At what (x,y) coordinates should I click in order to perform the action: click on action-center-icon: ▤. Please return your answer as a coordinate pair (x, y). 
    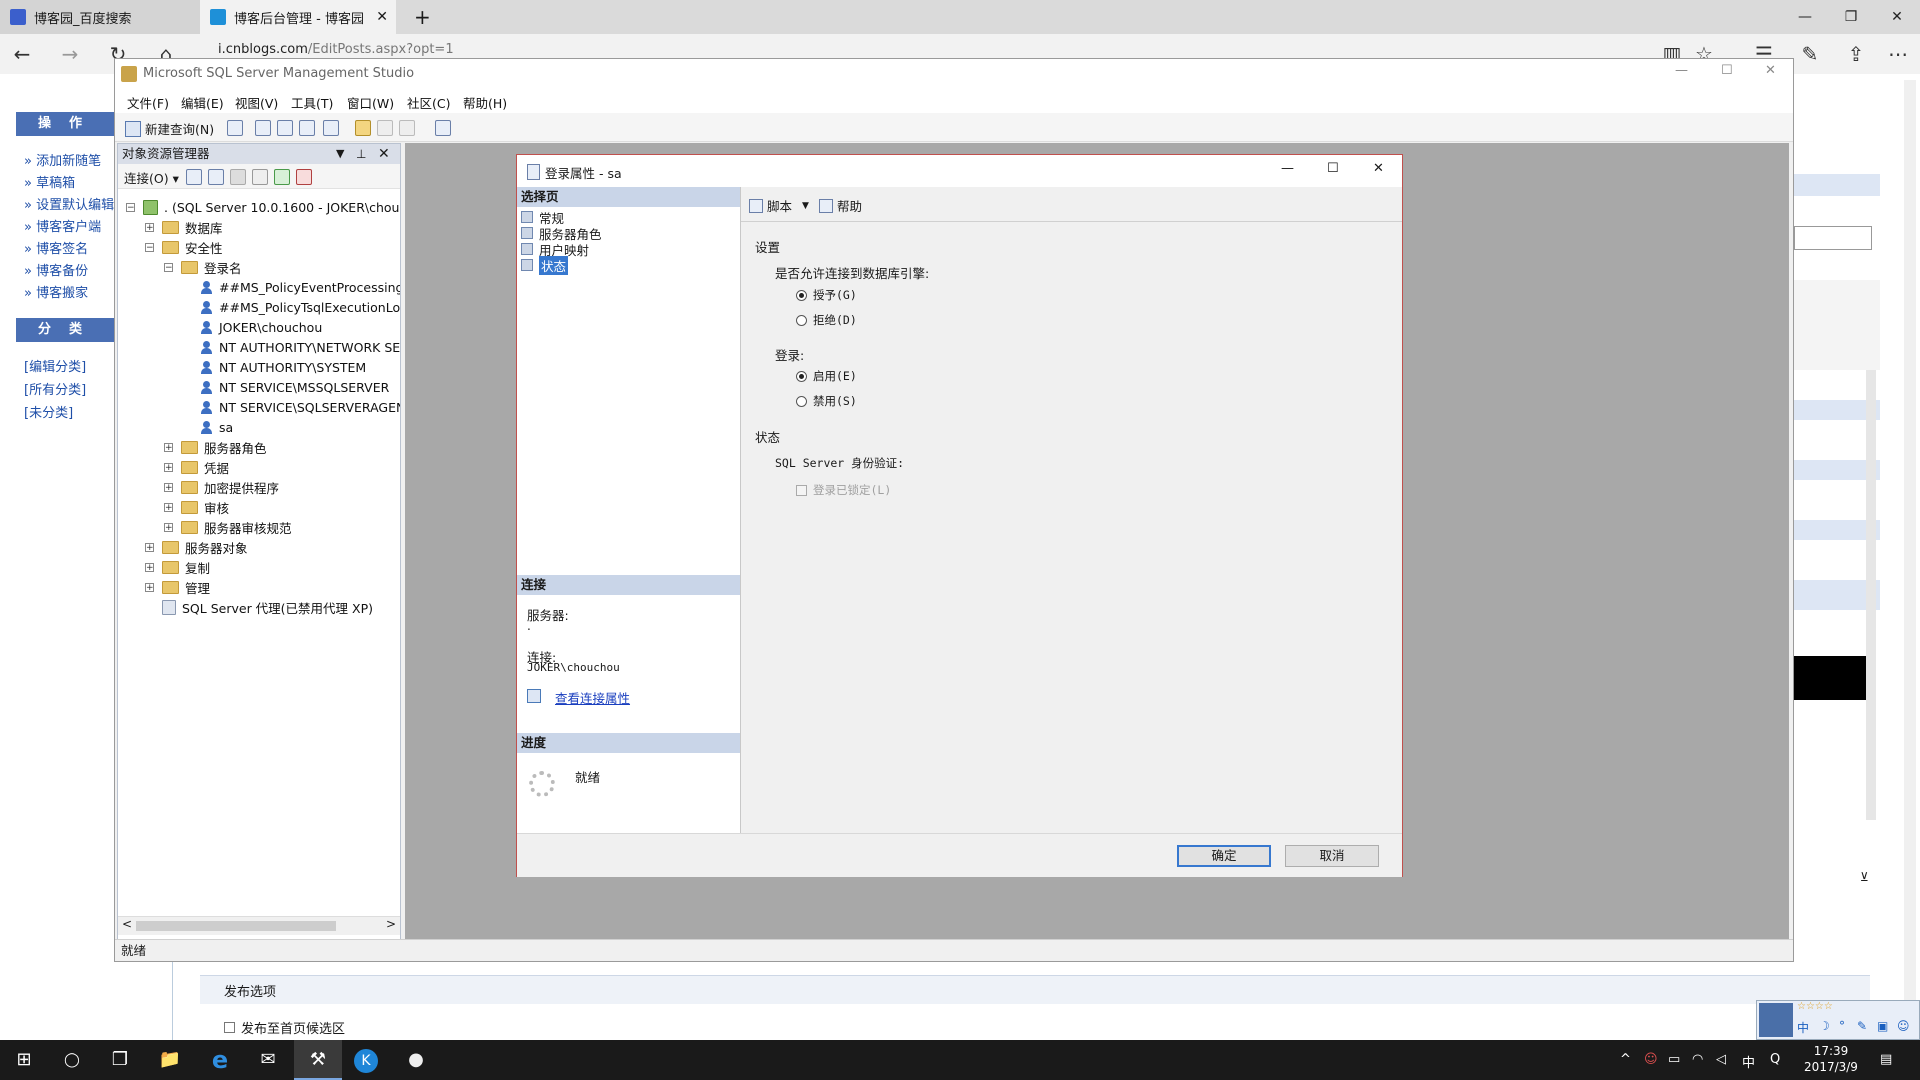
    Looking at the image, I should click on (1886, 1059).